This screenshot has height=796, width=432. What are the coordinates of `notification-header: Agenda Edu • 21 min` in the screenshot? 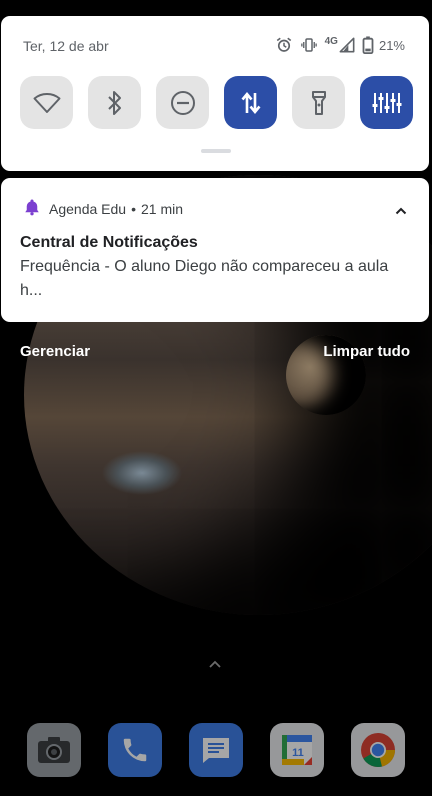 It's located at (103, 208).